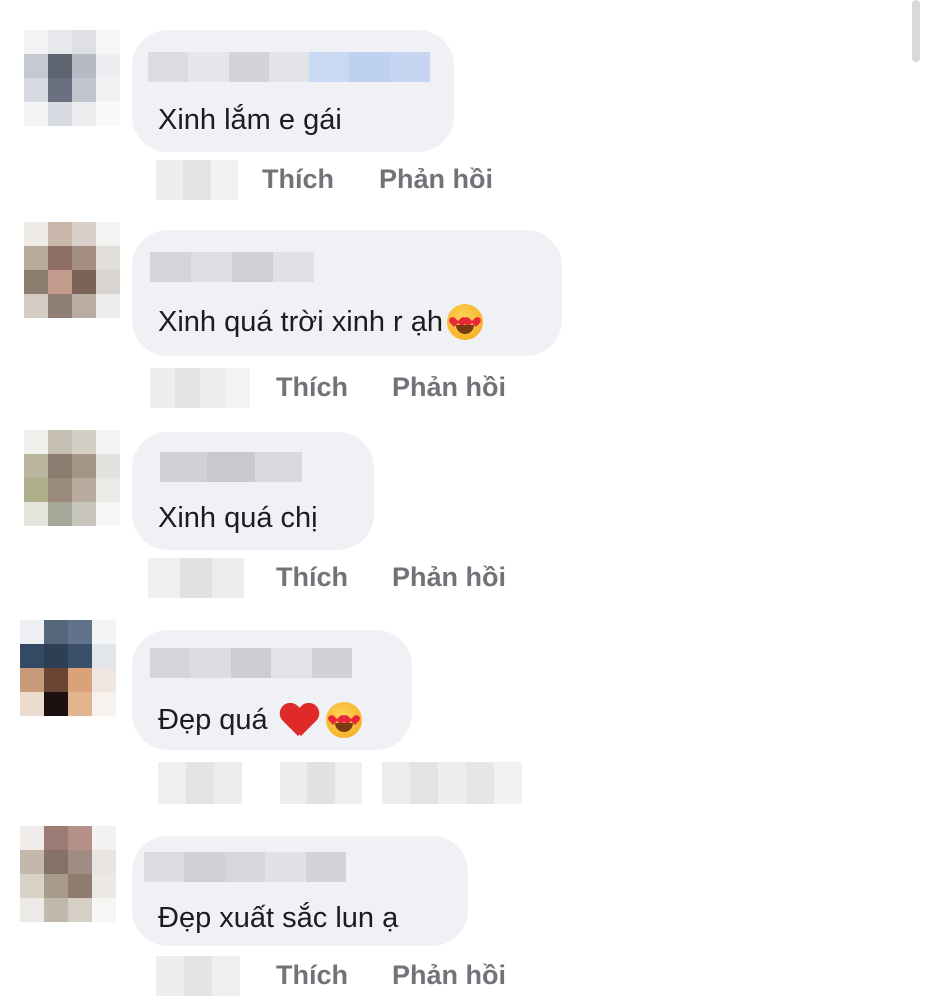  I want to click on comment-text-content: Xinh quá chị, so click(238, 517).